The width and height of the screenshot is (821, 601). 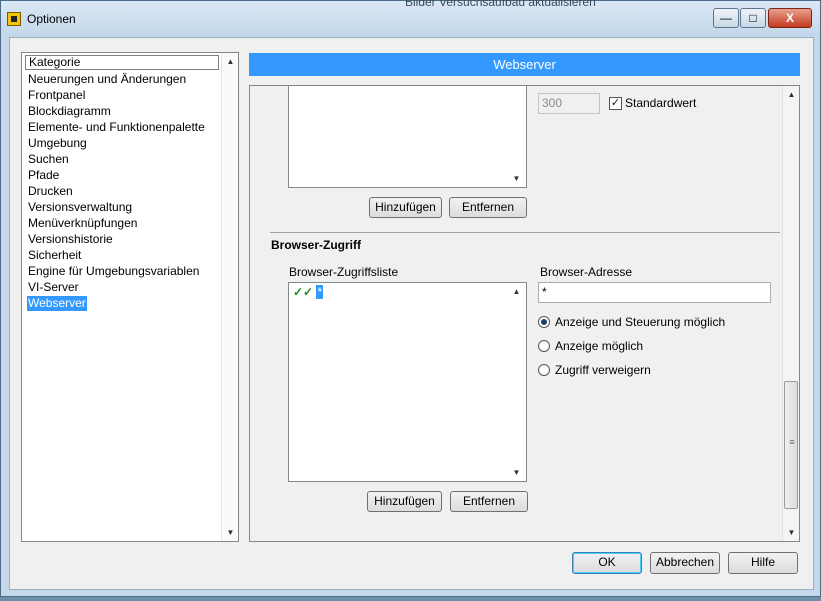 I want to click on radio-deny-access, so click(x=544, y=370).